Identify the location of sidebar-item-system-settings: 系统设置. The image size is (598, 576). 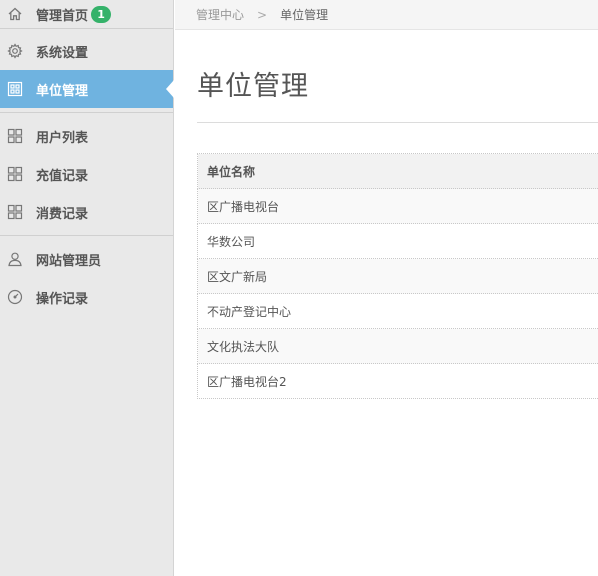
(86, 51).